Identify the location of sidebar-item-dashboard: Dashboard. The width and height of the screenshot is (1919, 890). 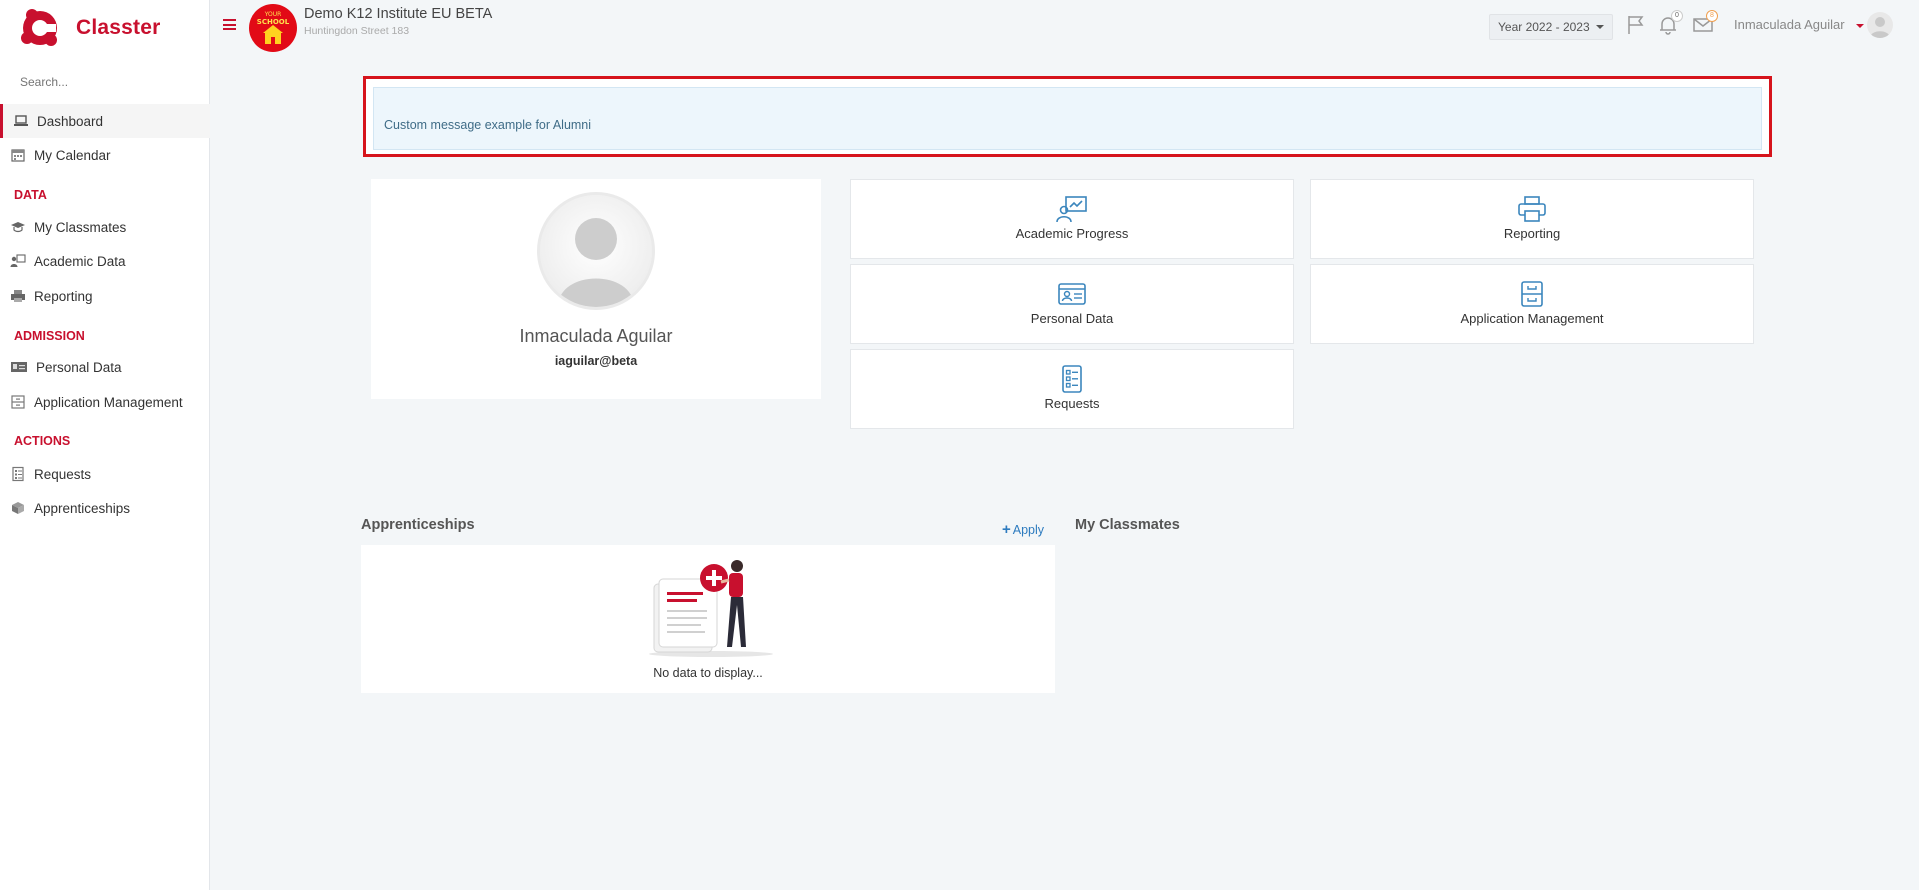
(105, 121).